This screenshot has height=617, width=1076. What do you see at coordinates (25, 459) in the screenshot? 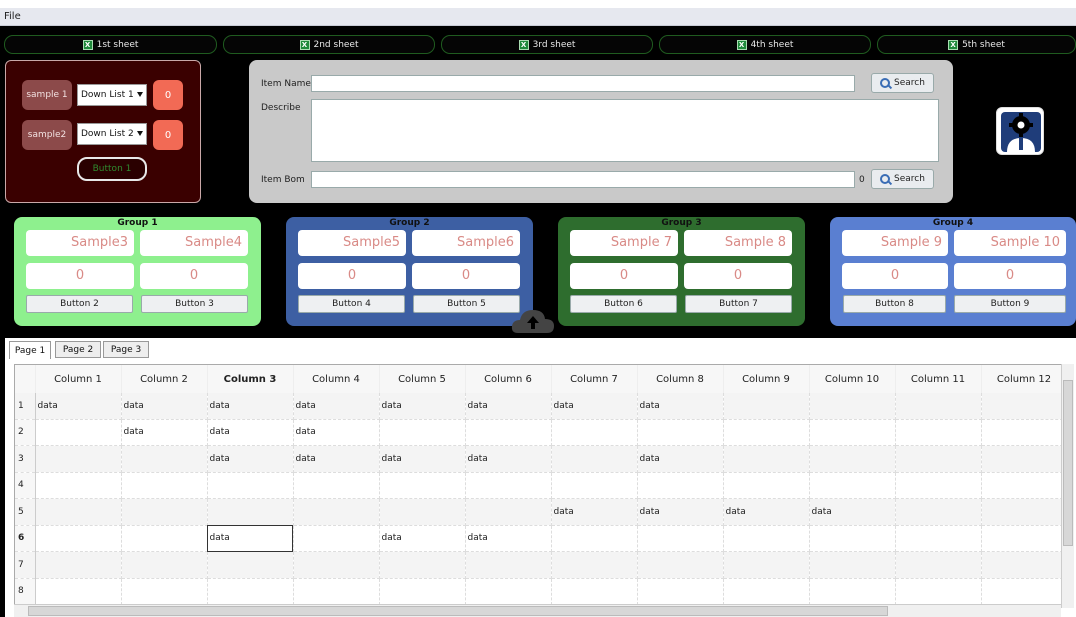
I see `row-header: 3` at bounding box center [25, 459].